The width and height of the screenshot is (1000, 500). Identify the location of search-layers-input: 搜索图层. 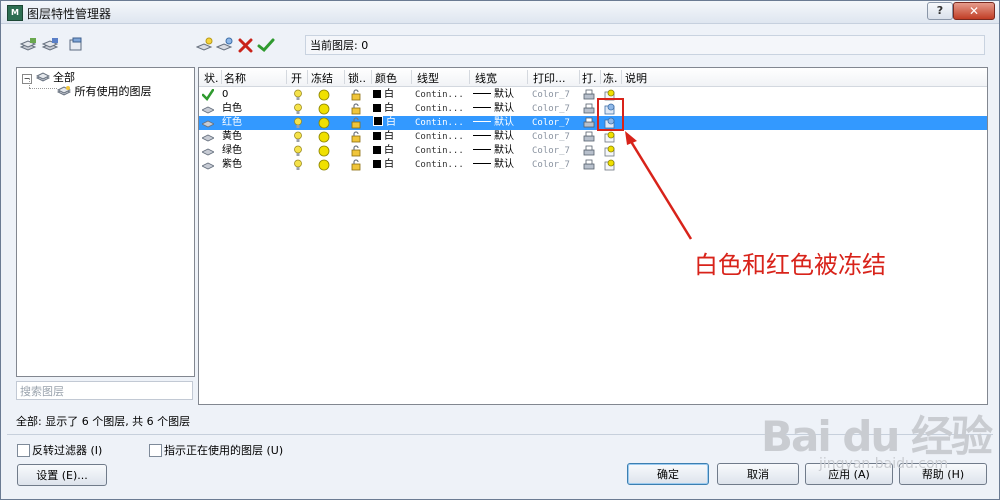
(104, 390).